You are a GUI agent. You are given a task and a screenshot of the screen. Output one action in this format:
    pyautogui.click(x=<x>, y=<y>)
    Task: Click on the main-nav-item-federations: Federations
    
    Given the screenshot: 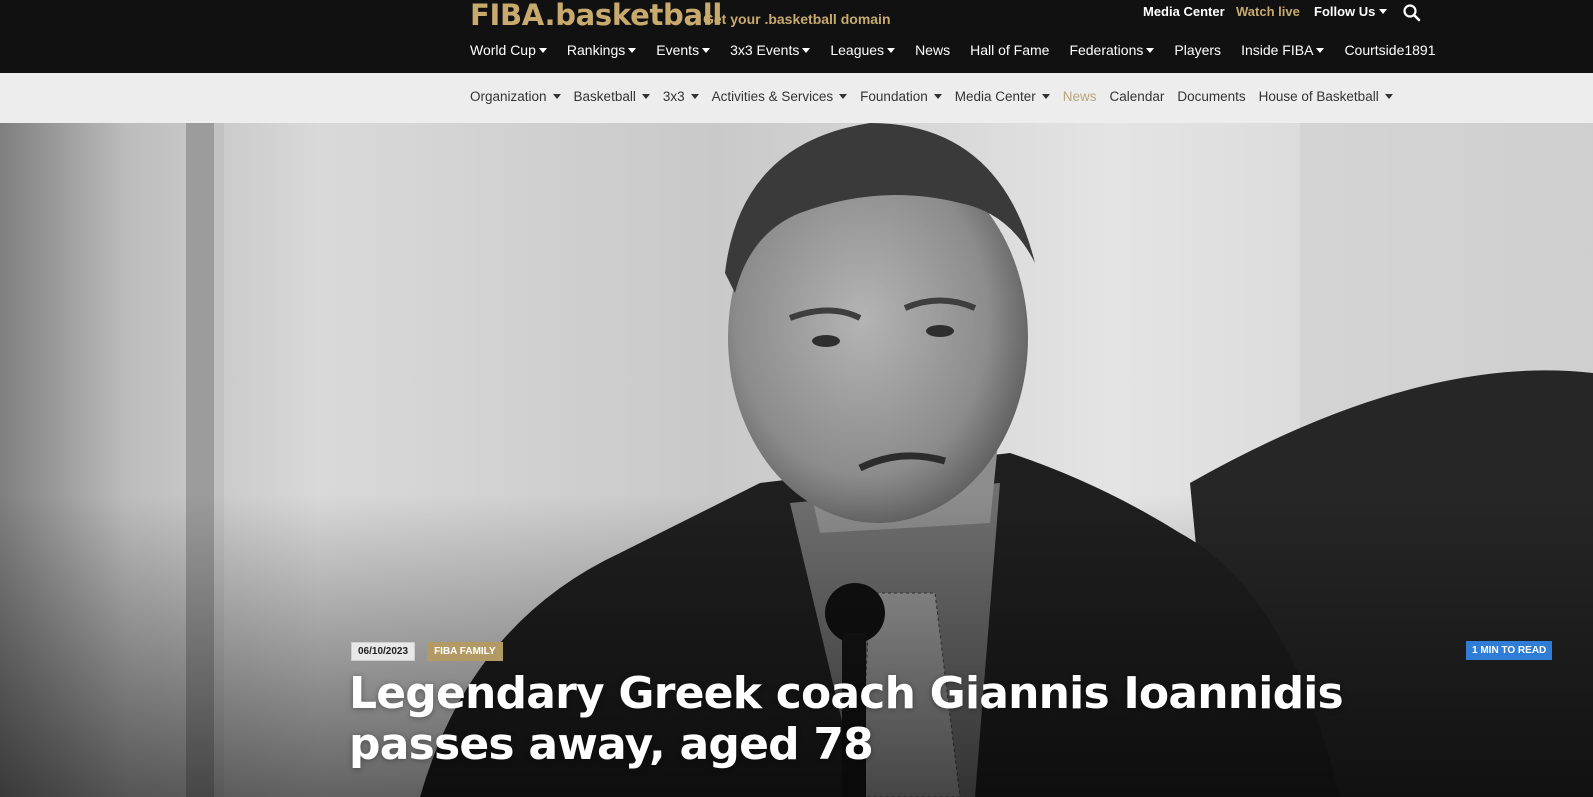 What is the action you would take?
    pyautogui.click(x=1112, y=50)
    